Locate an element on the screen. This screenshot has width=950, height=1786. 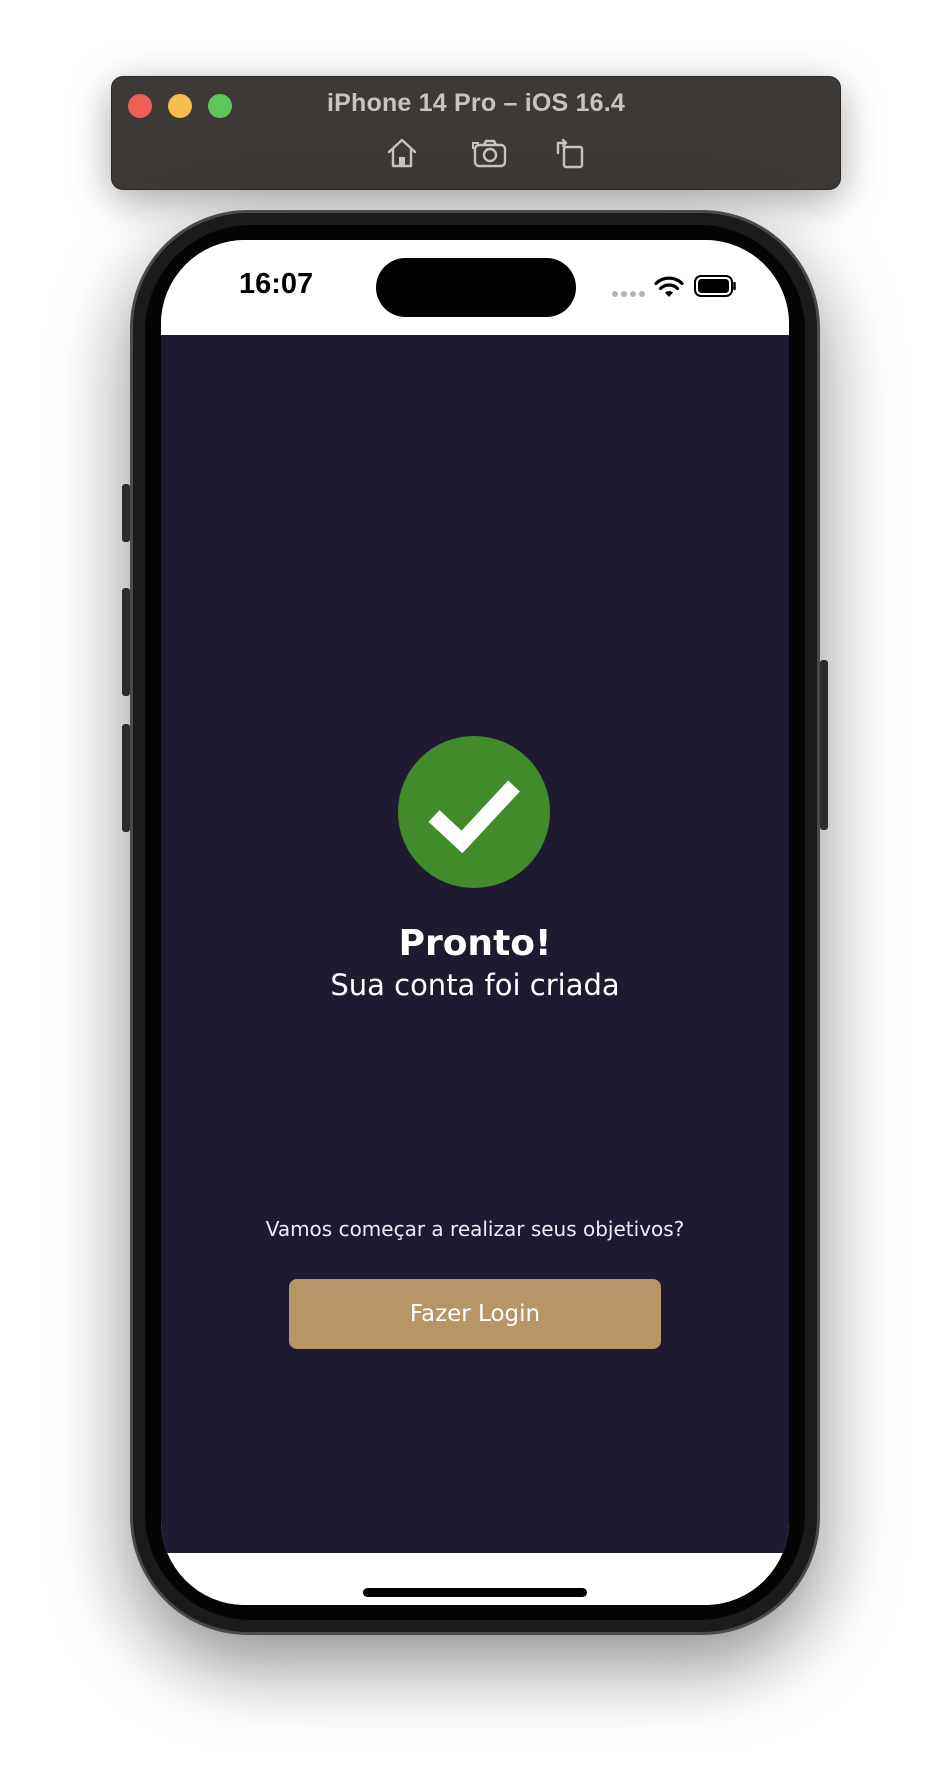
battery-icon is located at coordinates (716, 286).